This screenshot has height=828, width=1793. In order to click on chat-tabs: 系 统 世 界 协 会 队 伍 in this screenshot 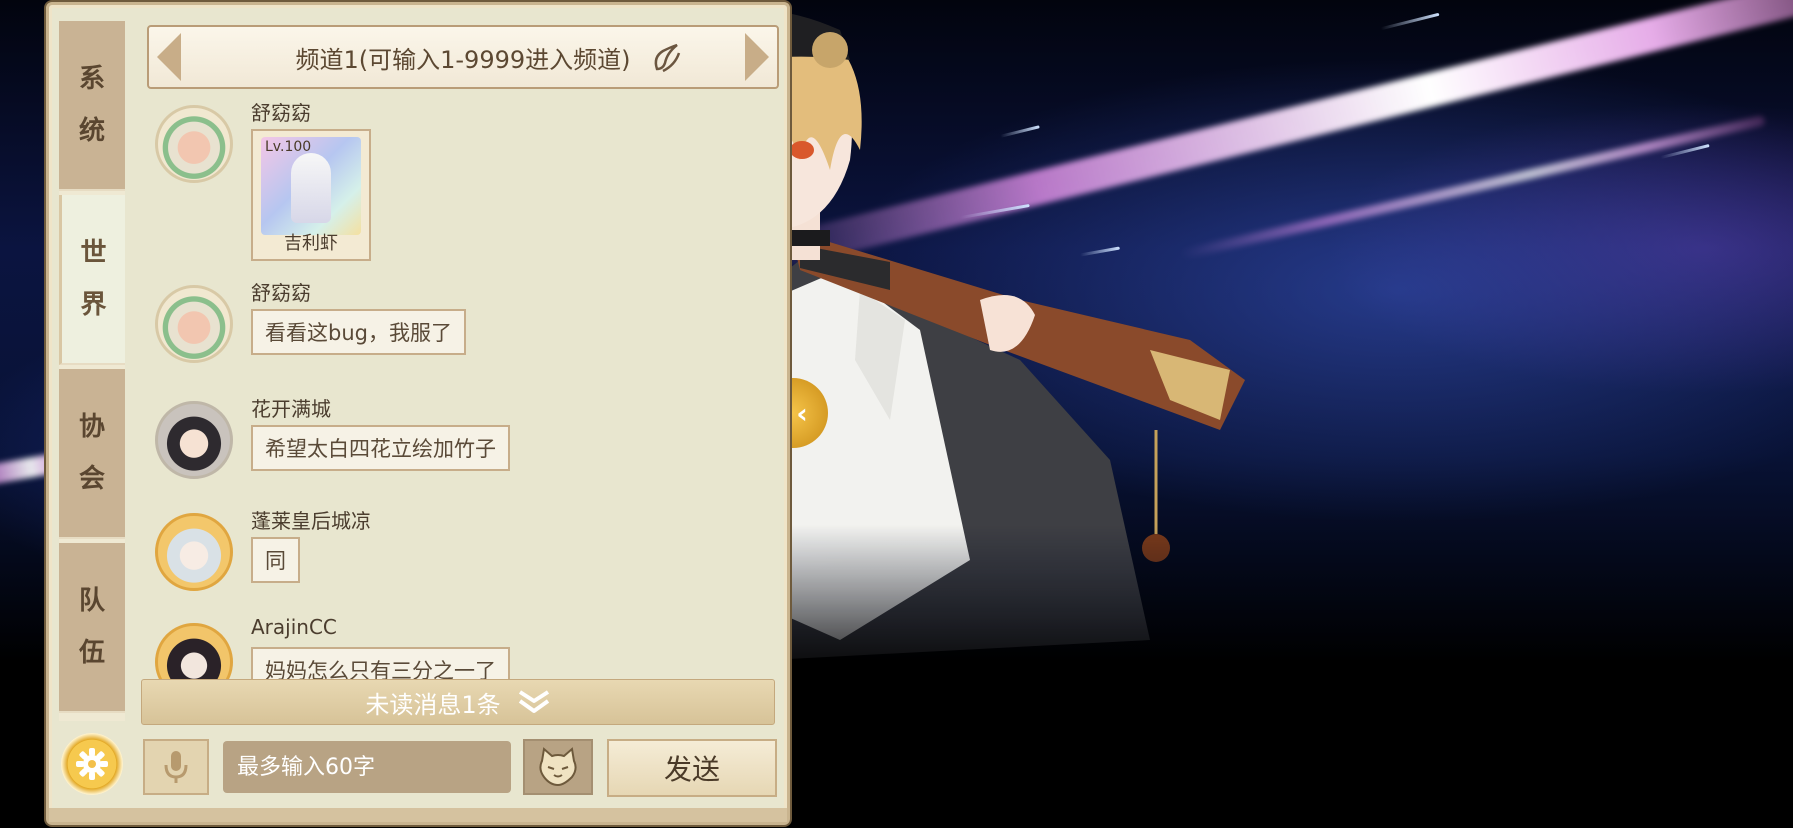, I will do `click(92, 371)`.